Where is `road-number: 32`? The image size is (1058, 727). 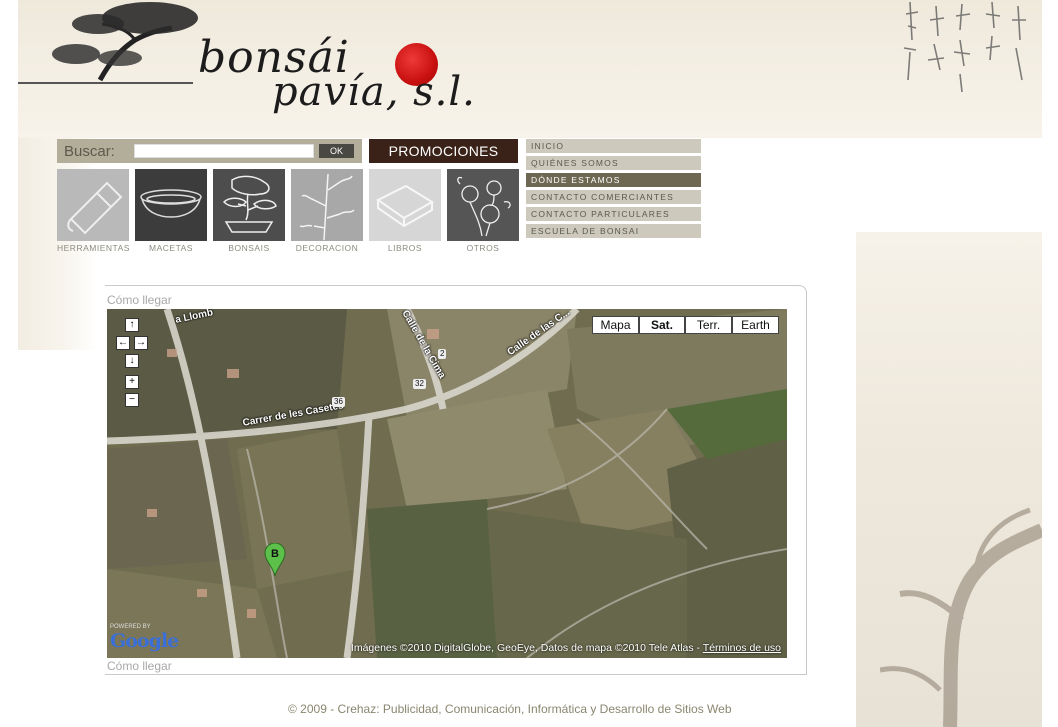 road-number: 32 is located at coordinates (419, 384).